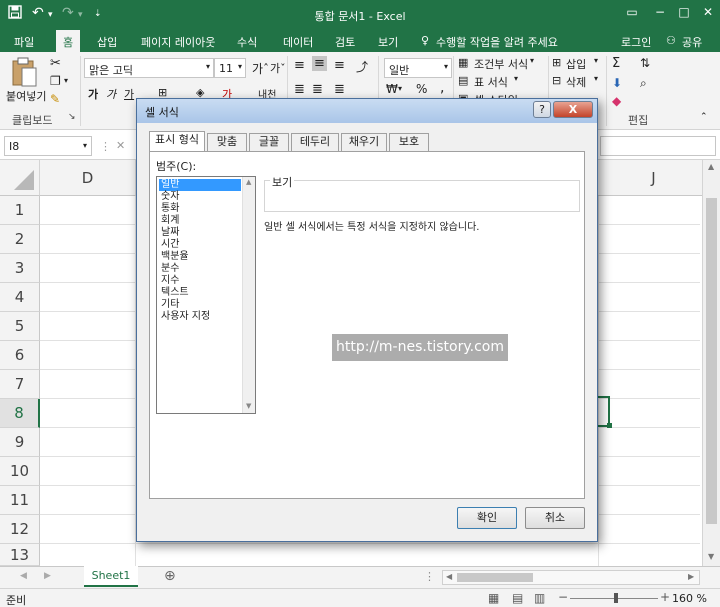  What do you see at coordinates (616, 63) in the screenshot?
I see `autosum-icon: Σ` at bounding box center [616, 63].